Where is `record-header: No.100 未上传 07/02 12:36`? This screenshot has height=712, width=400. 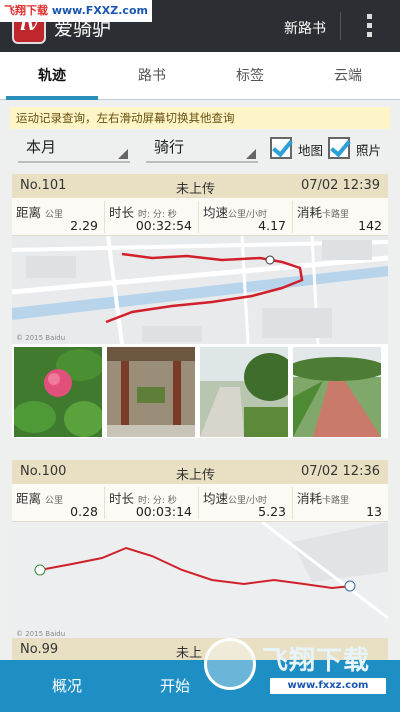
record-header: No.100 未上传 07/02 12:36 is located at coordinates (200, 472).